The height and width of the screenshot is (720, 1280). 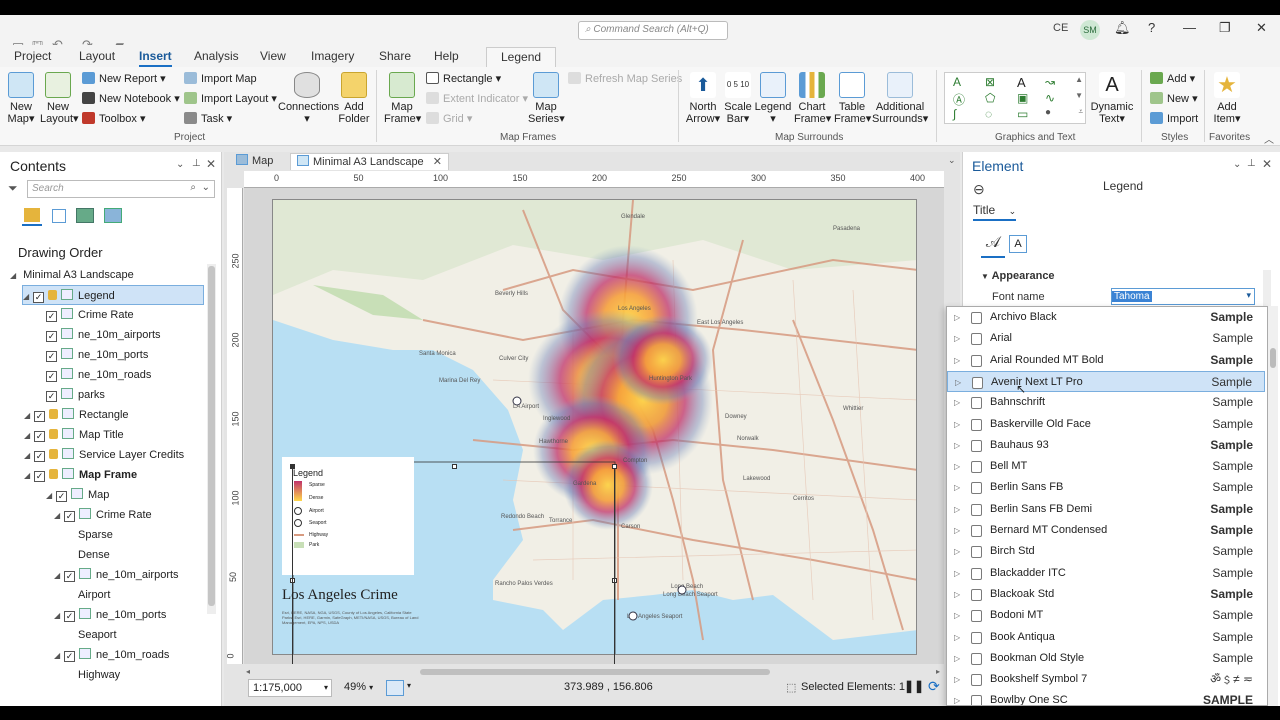 I want to click on tree-item: ✓ Crime Rate, so click(x=90, y=315).